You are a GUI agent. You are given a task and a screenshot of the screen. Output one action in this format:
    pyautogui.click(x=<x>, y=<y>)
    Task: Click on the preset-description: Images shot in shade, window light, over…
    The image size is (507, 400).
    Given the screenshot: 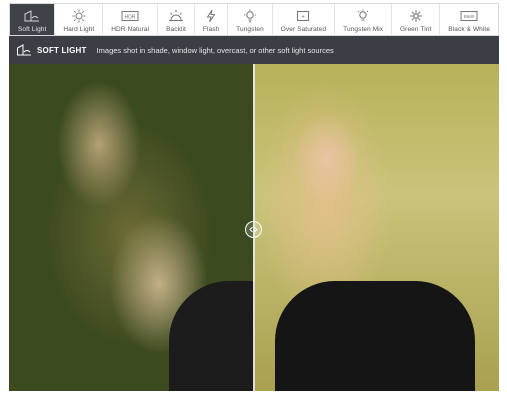 What is the action you would take?
    pyautogui.click(x=215, y=50)
    